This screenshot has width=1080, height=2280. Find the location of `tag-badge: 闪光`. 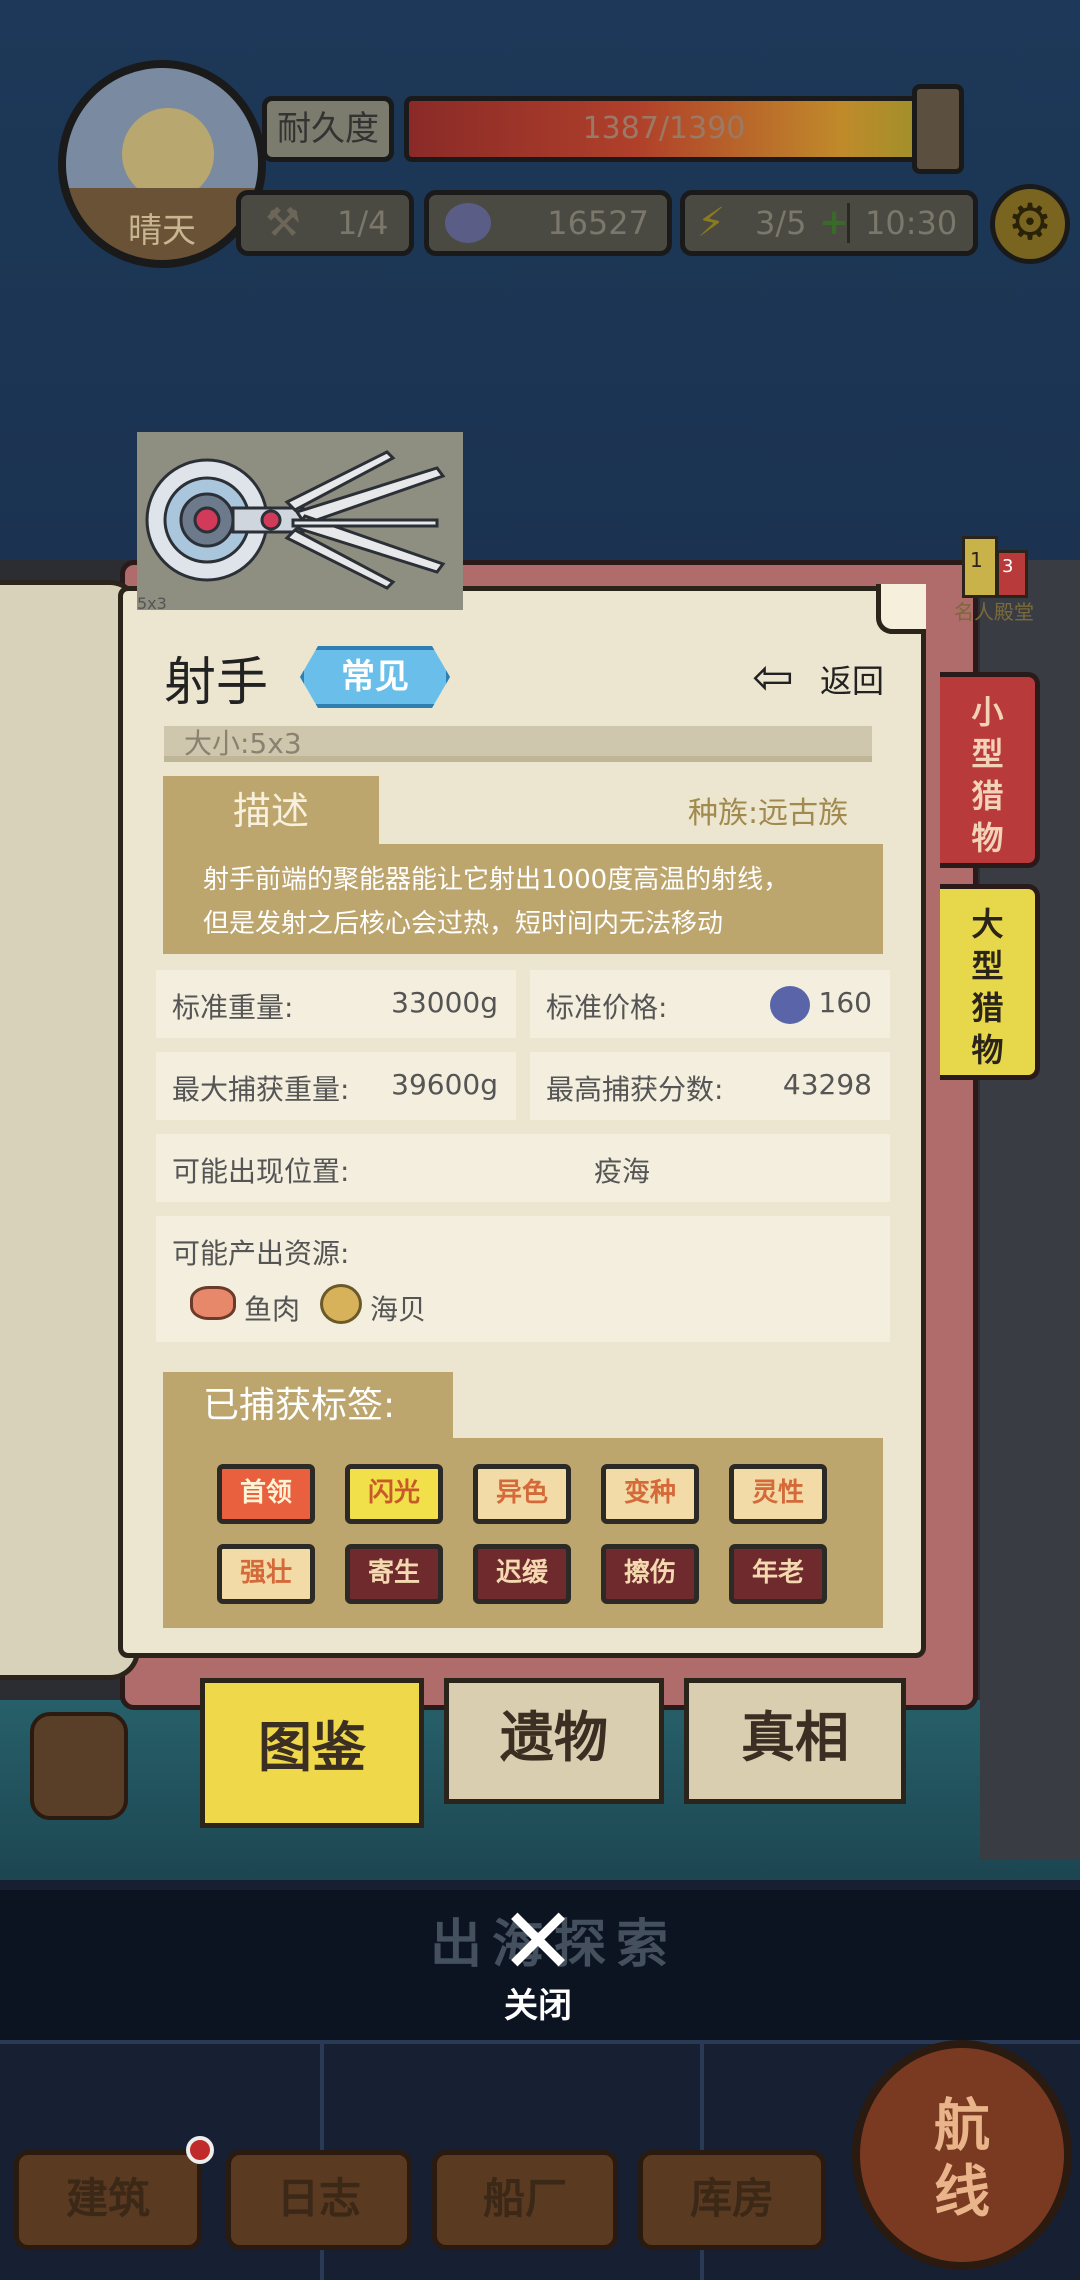

tag-badge: 闪光 is located at coordinates (394, 1494).